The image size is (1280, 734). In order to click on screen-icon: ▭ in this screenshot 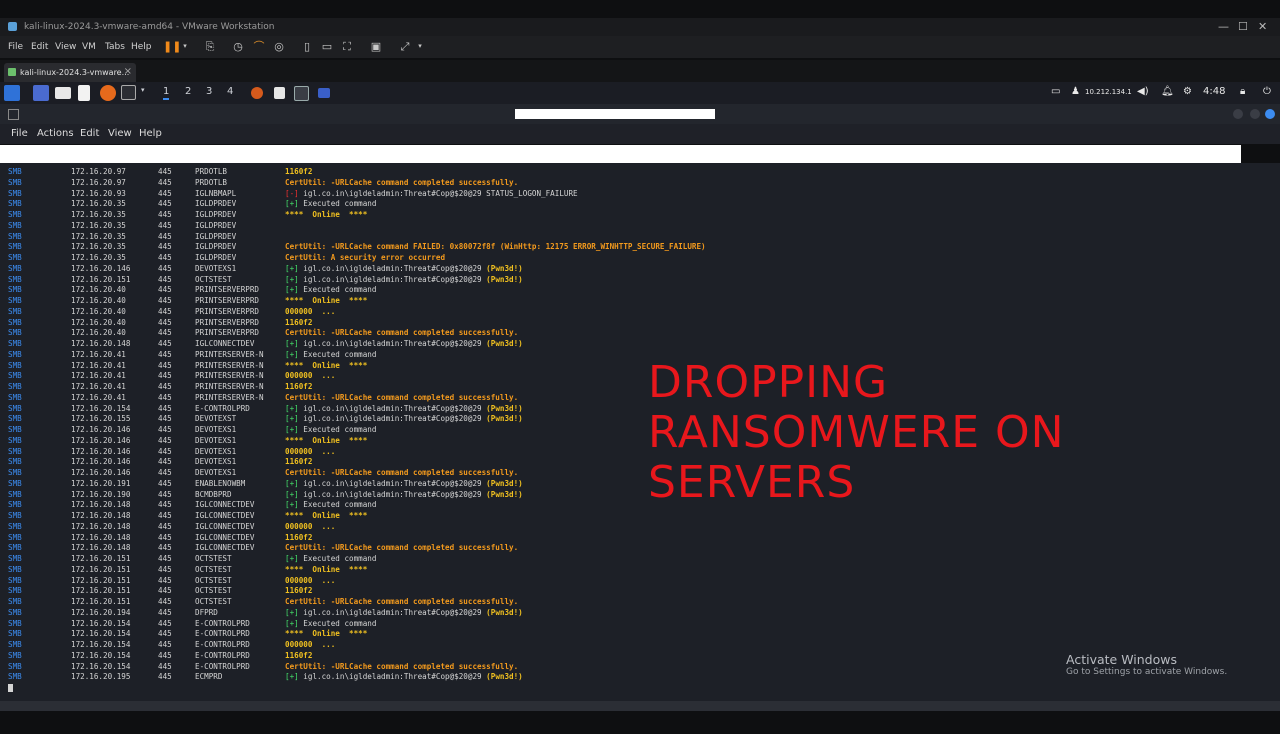, I will do `click(1055, 91)`.